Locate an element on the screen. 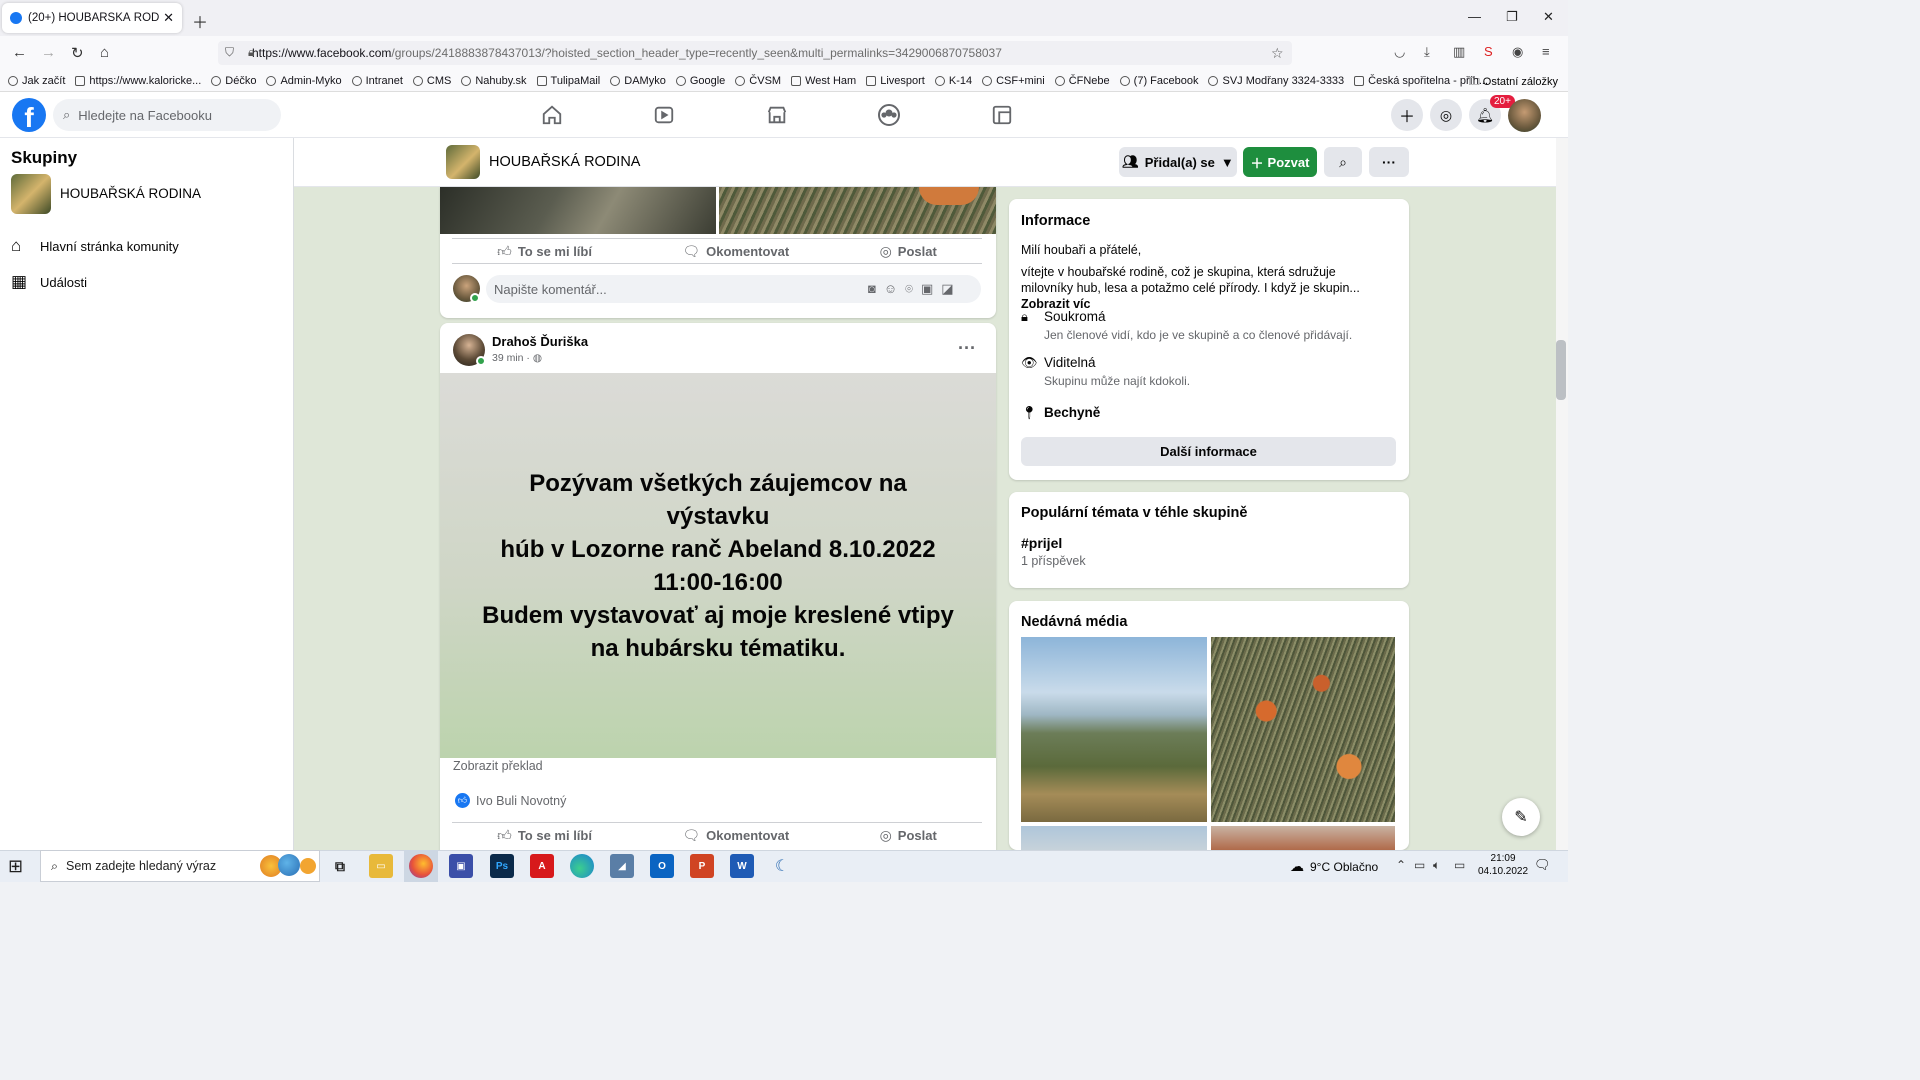 This screenshot has height=1080, width=1920. watch-nav-icon is located at coordinates (664, 115).